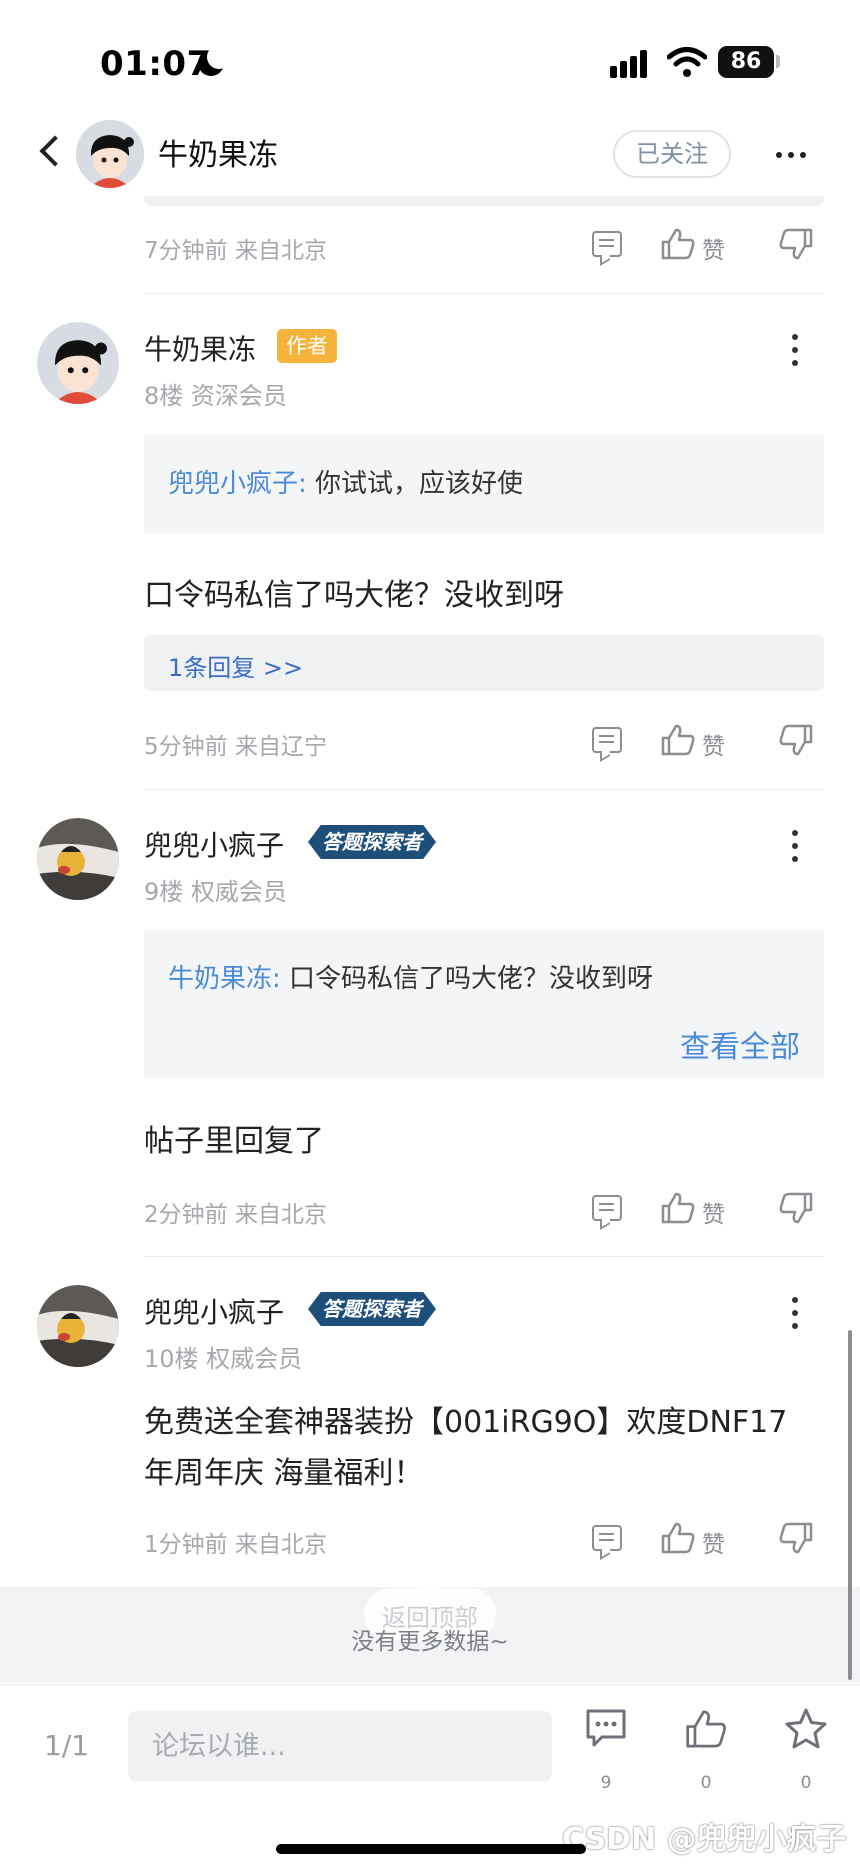 Image resolution: width=860 pixels, height=1869 pixels. What do you see at coordinates (806, 1783) in the screenshot?
I see `favorite-count: 0` at bounding box center [806, 1783].